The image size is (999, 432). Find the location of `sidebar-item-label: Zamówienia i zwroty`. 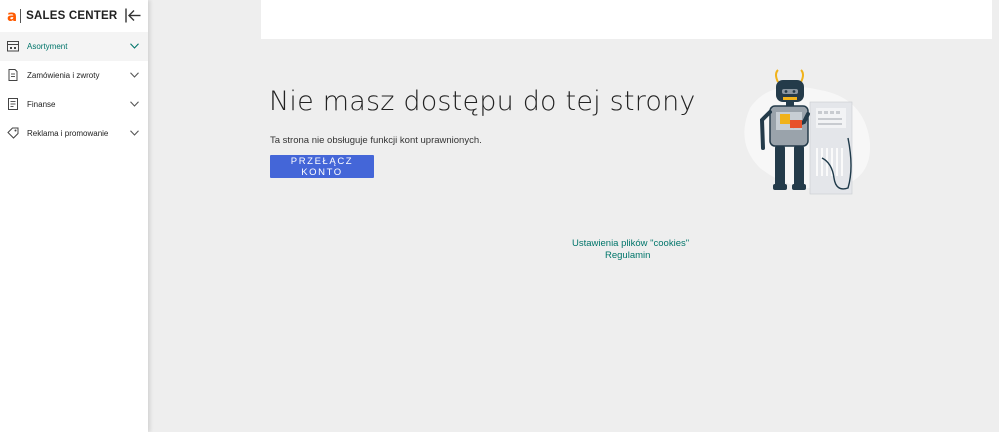

sidebar-item-label: Zamówienia i zwroty is located at coordinates (63, 75).